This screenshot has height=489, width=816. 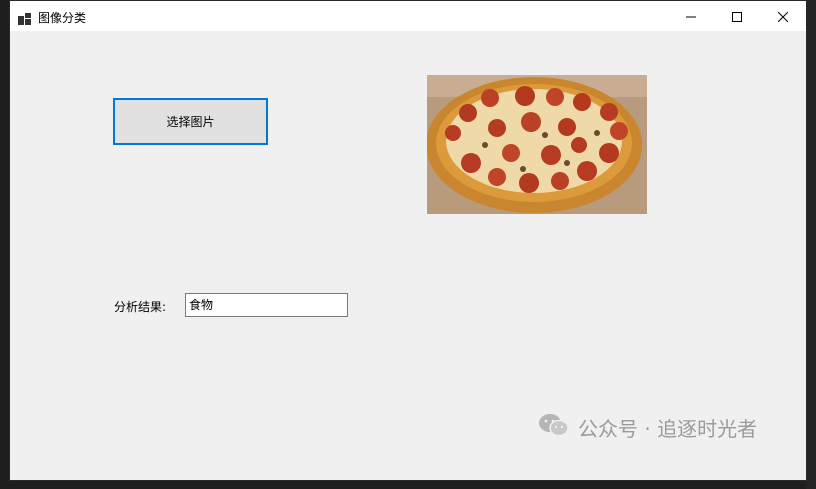 What do you see at coordinates (140, 307) in the screenshot?
I see `result-label: 分析结果:` at bounding box center [140, 307].